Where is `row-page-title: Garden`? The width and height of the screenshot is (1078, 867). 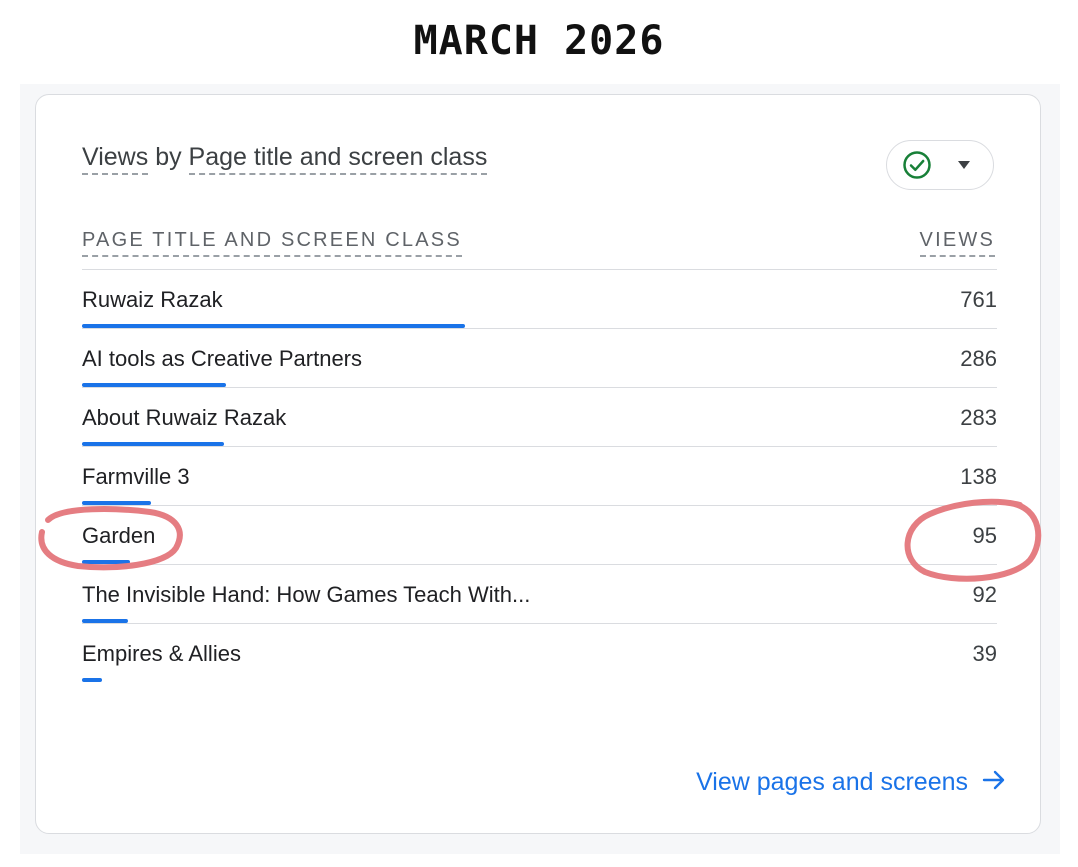
row-page-title: Garden is located at coordinates (119, 535).